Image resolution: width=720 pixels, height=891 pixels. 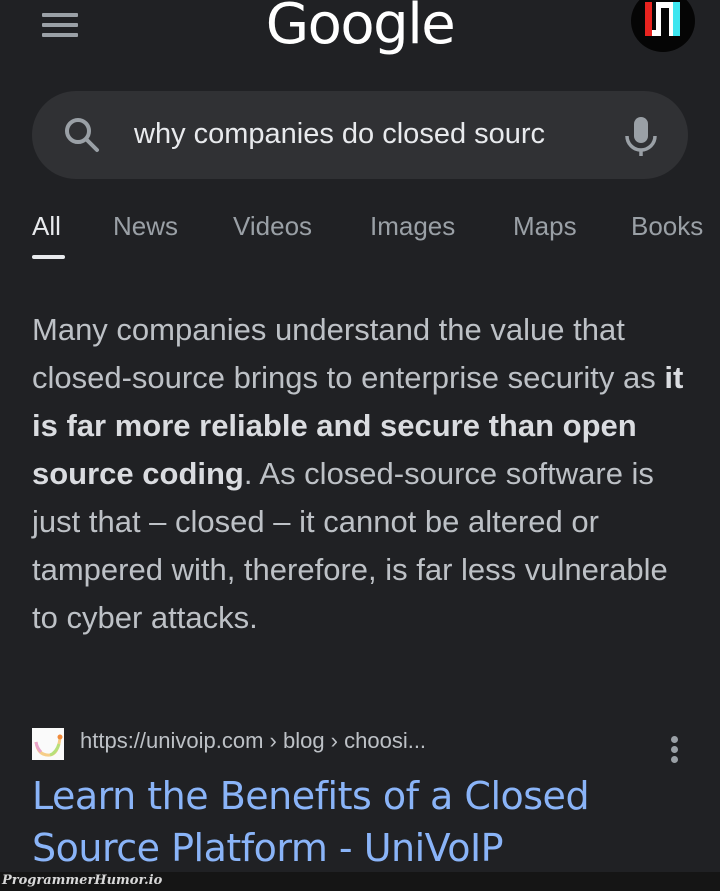 What do you see at coordinates (82, 135) in the screenshot?
I see `search-icon` at bounding box center [82, 135].